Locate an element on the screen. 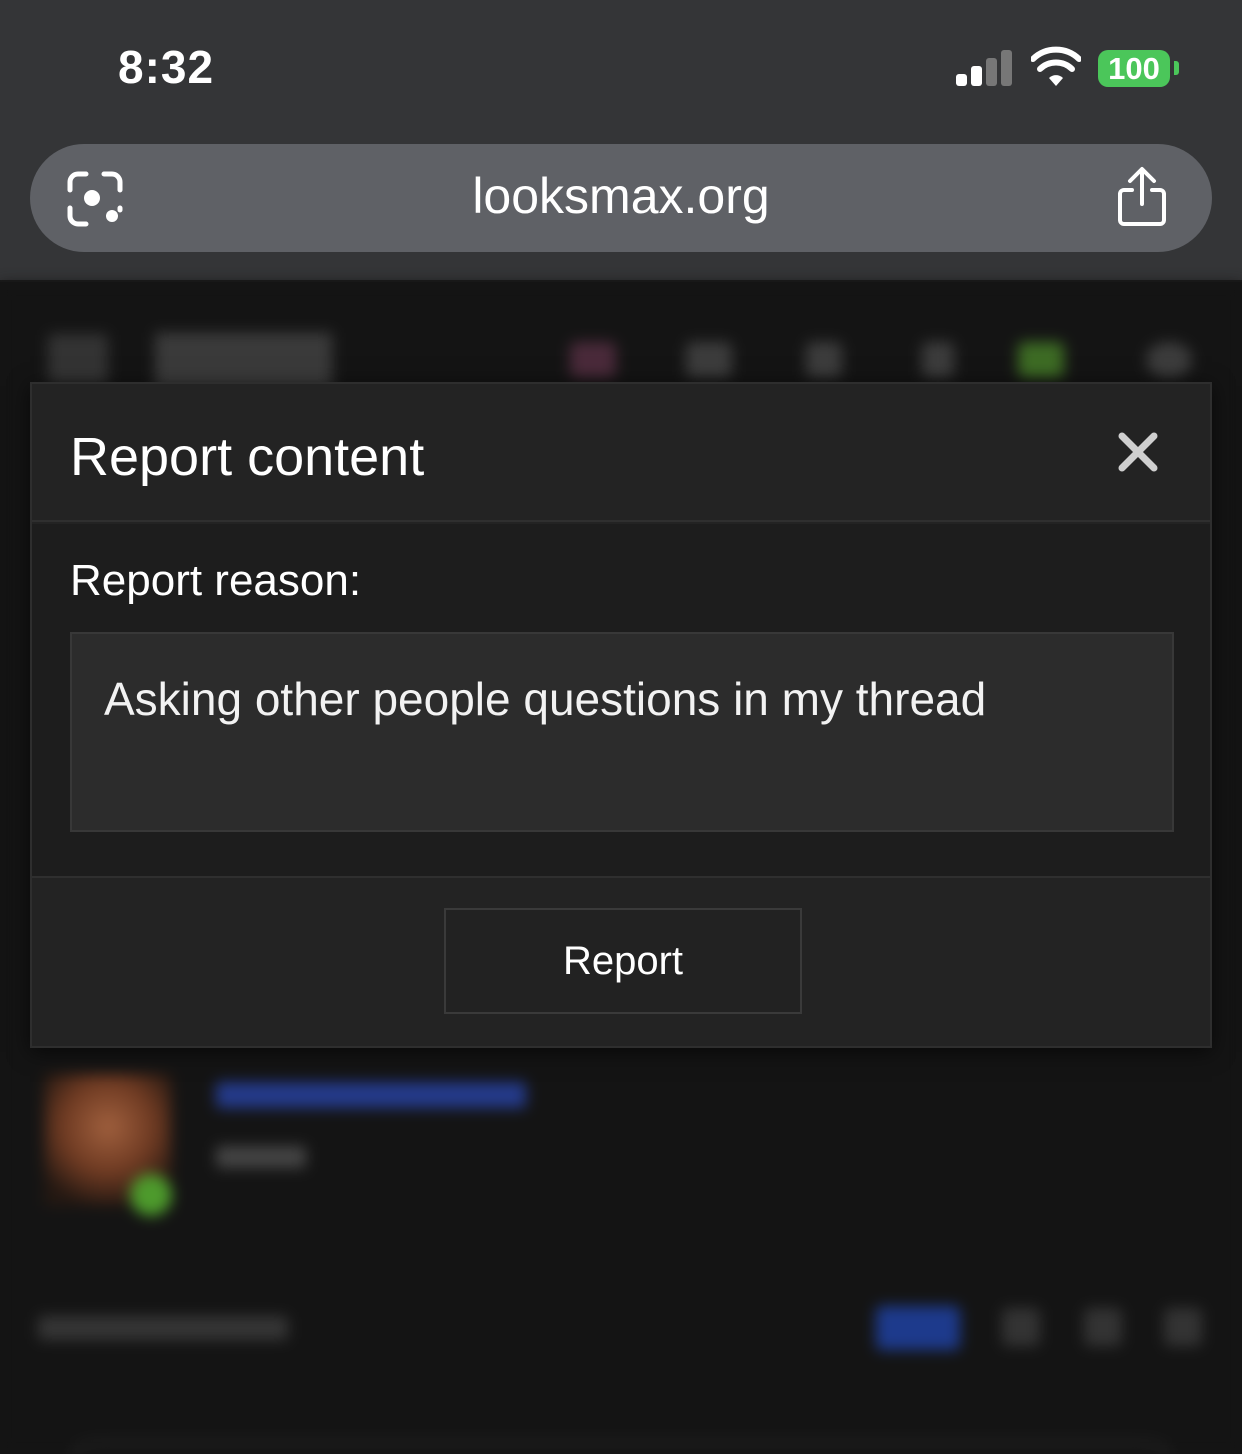 The image size is (1242, 1454). post-number-icon is located at coordinates (1183, 1327).